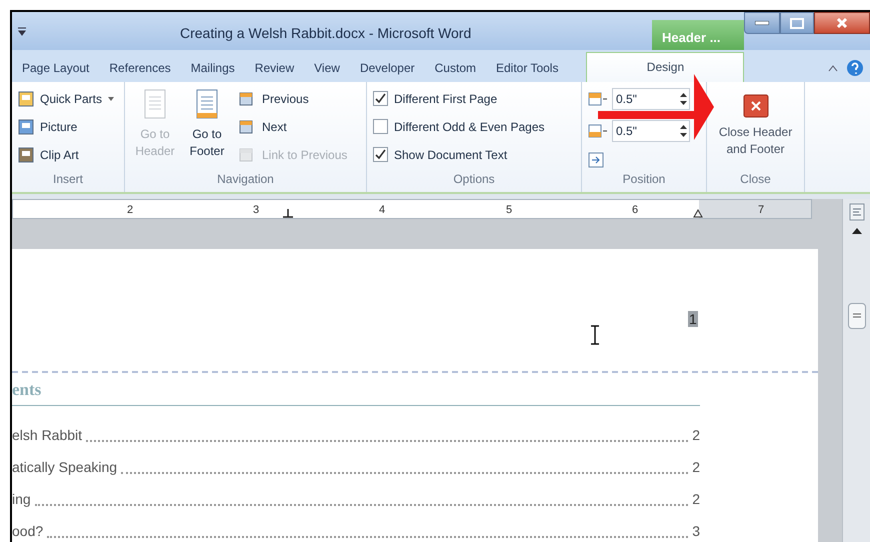 The height and width of the screenshot is (542, 870). What do you see at coordinates (644, 179) in the screenshot?
I see `group-label: Position` at bounding box center [644, 179].